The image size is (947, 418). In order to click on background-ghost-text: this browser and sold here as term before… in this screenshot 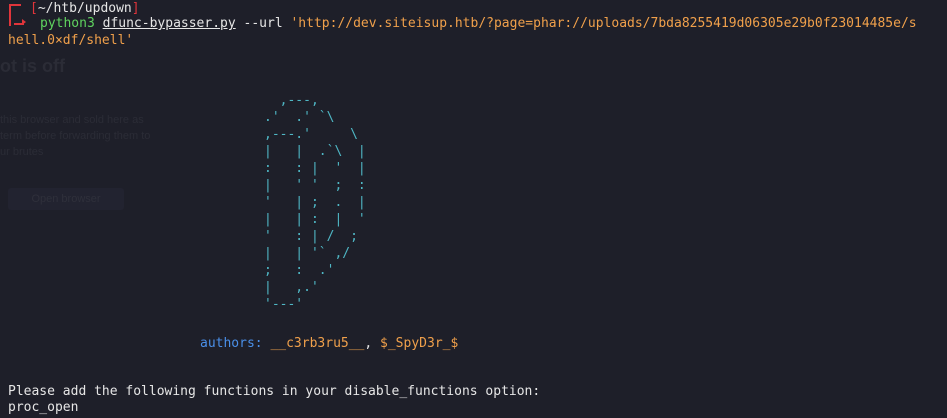, I will do `click(75, 136)`.